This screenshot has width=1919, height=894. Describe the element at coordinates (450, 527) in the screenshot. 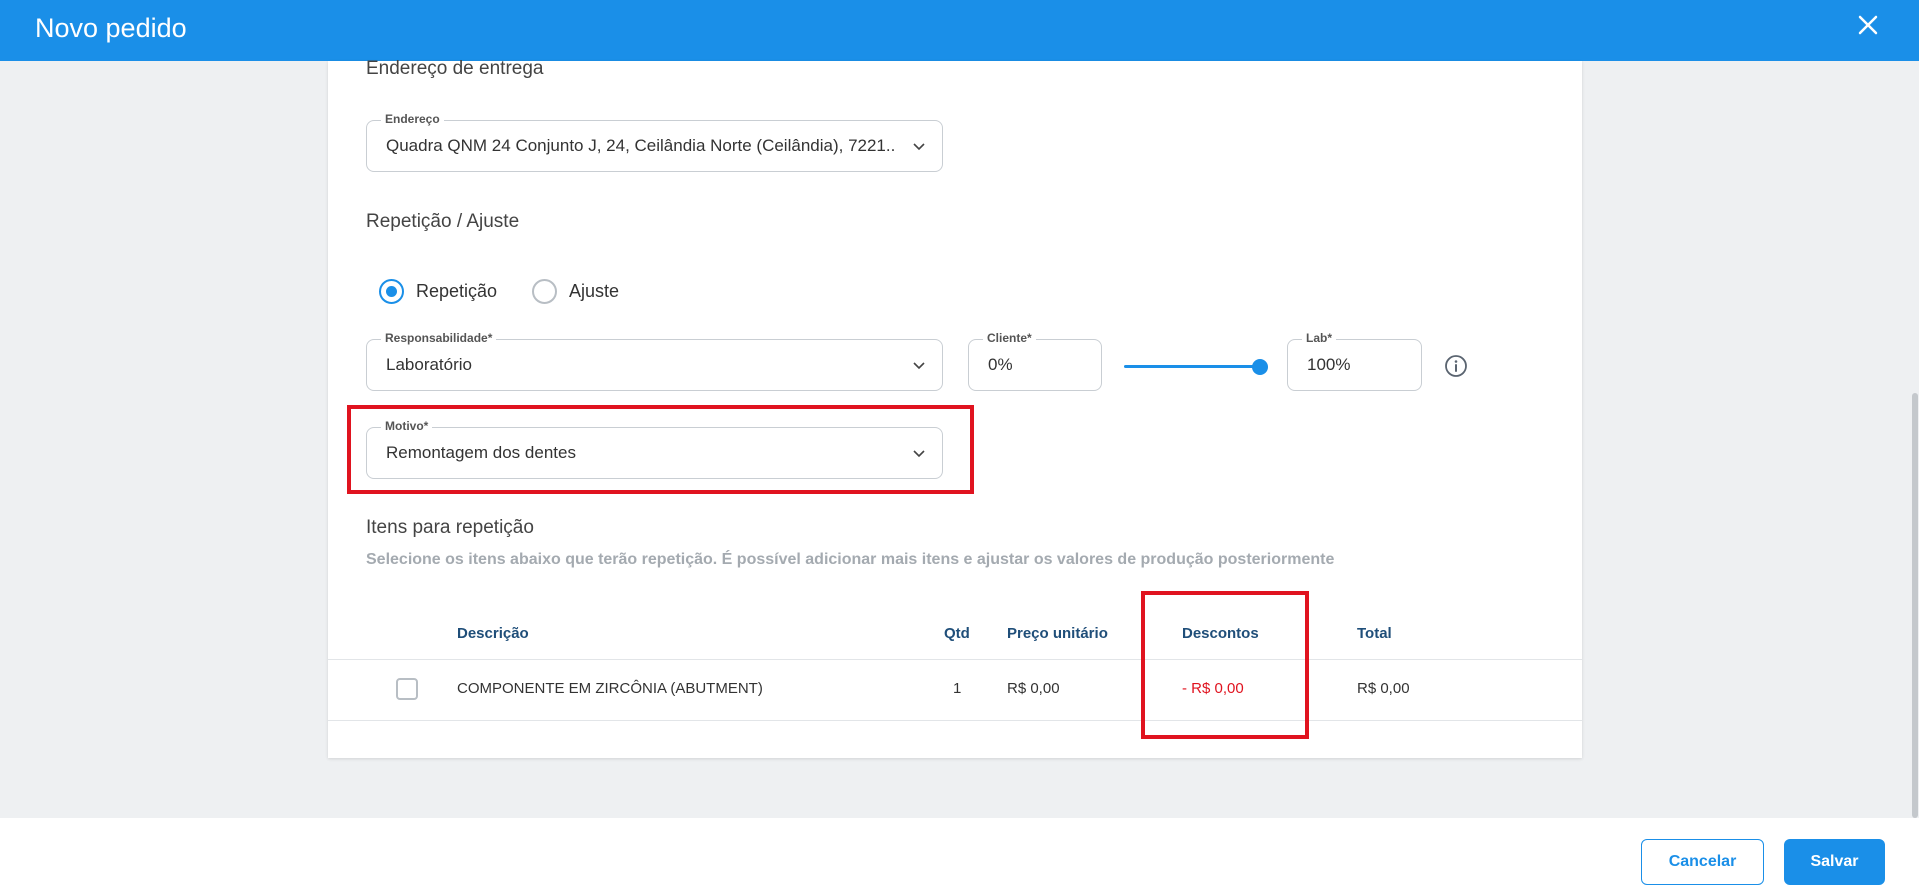

I see `items-section-title: Itens para repetição` at that location.